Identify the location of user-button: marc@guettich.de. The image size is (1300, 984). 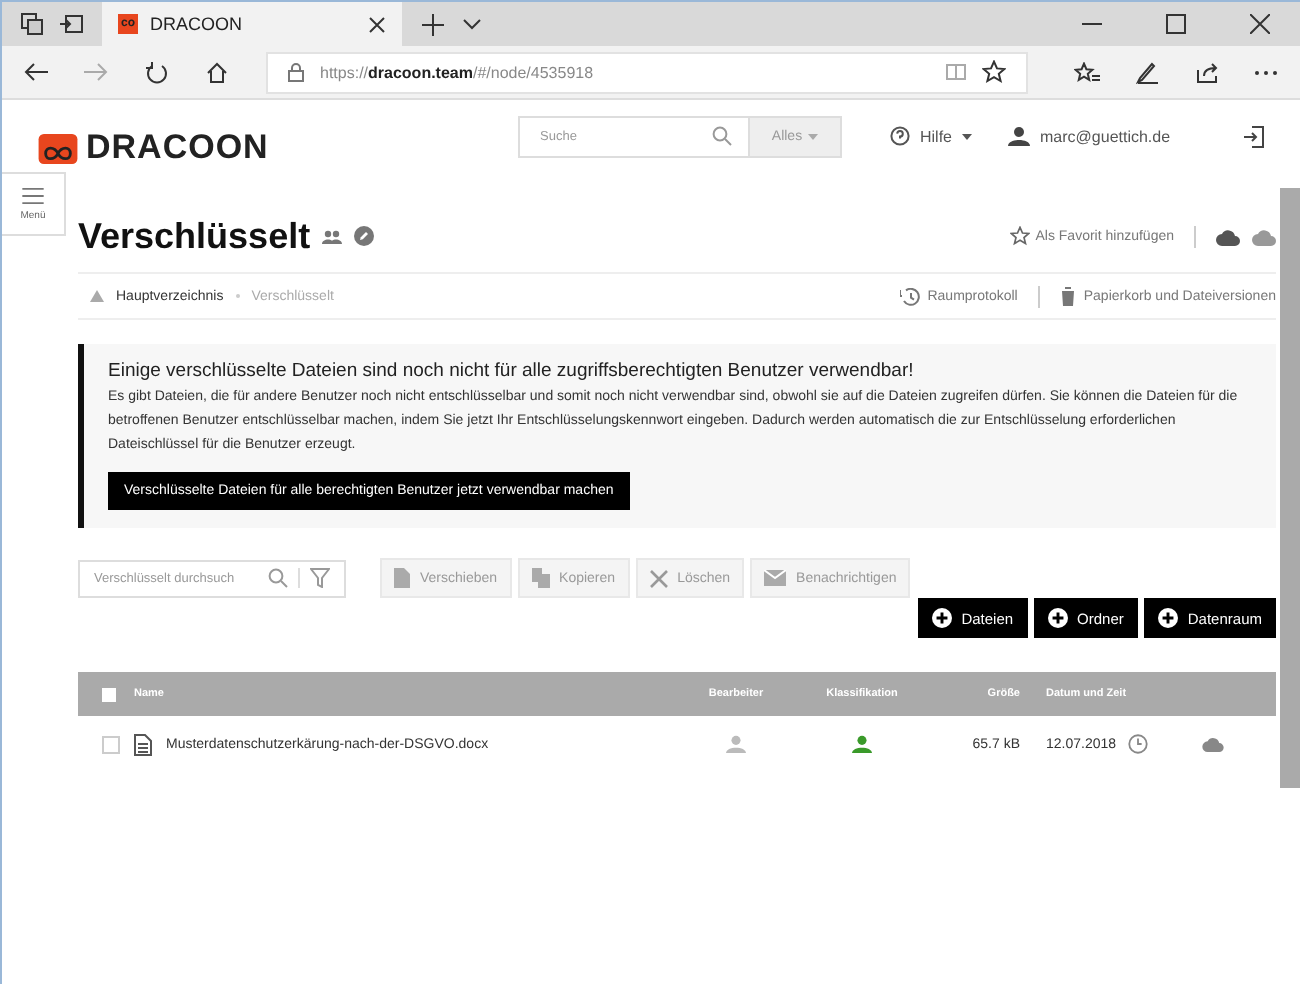
(1089, 136).